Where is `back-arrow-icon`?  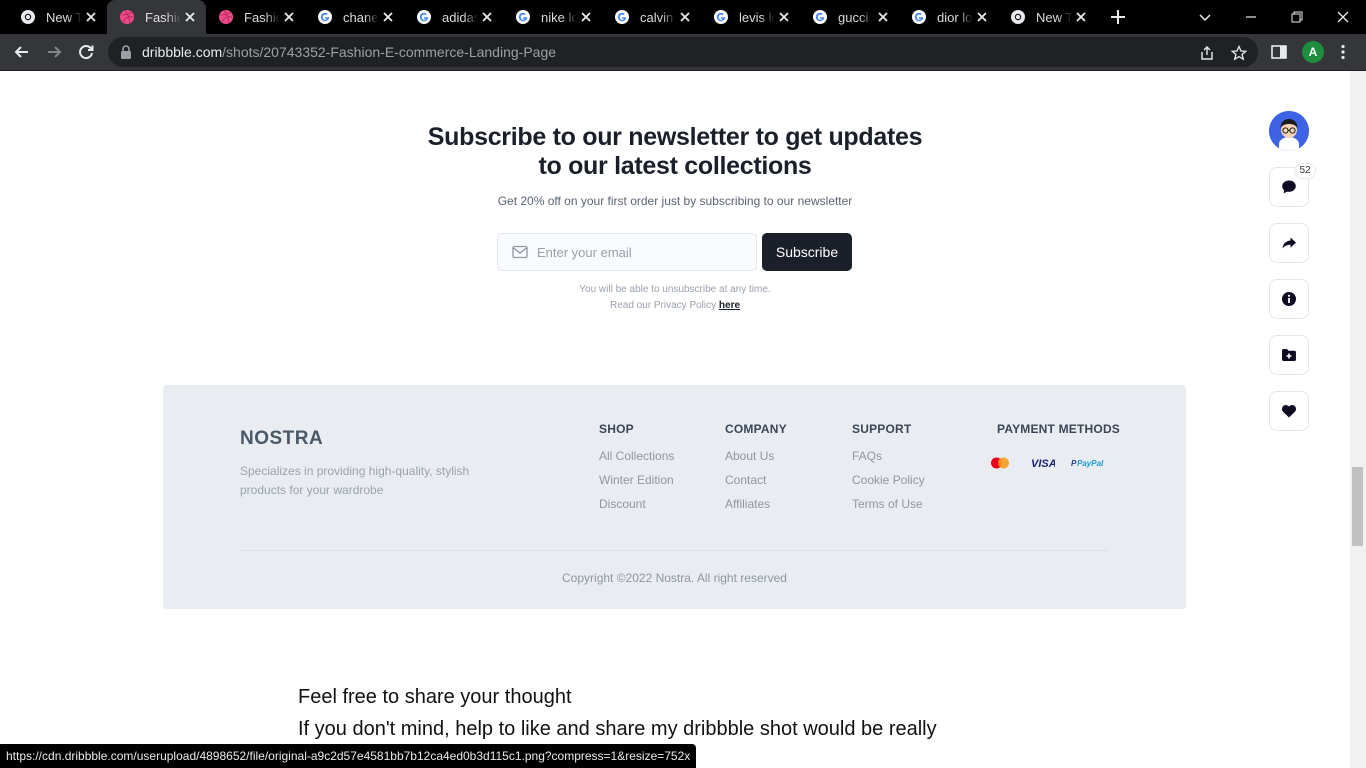 back-arrow-icon is located at coordinates (22, 52).